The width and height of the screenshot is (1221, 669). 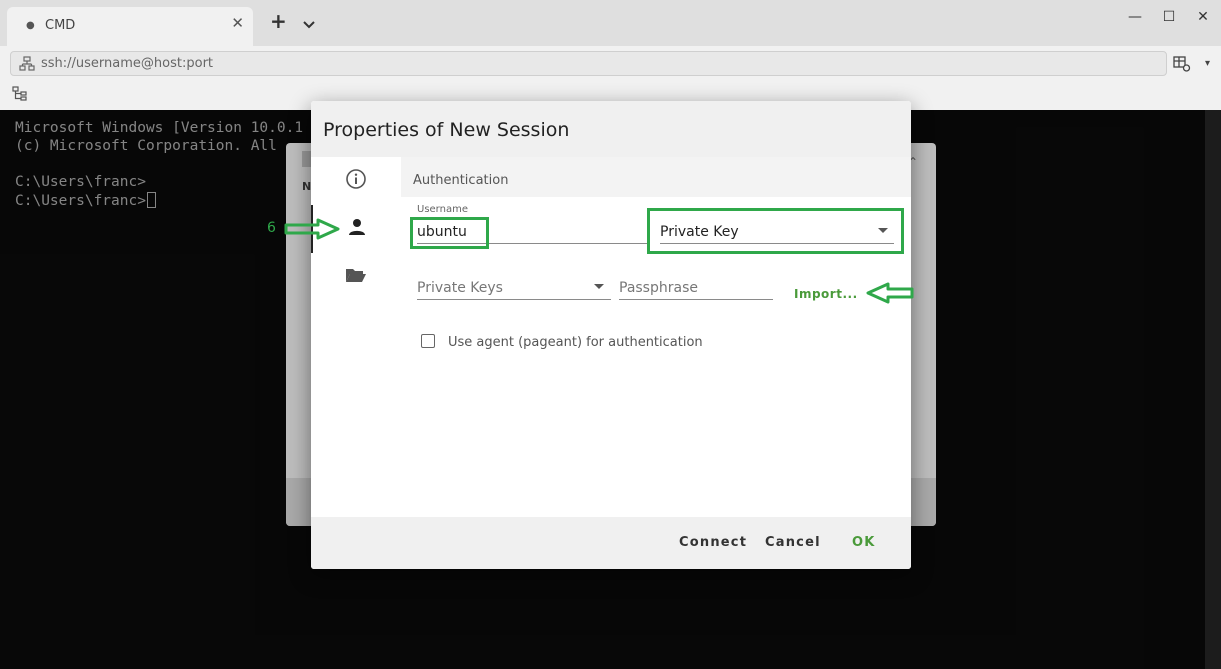 What do you see at coordinates (864, 542) in the screenshot?
I see `ok-button: OK` at bounding box center [864, 542].